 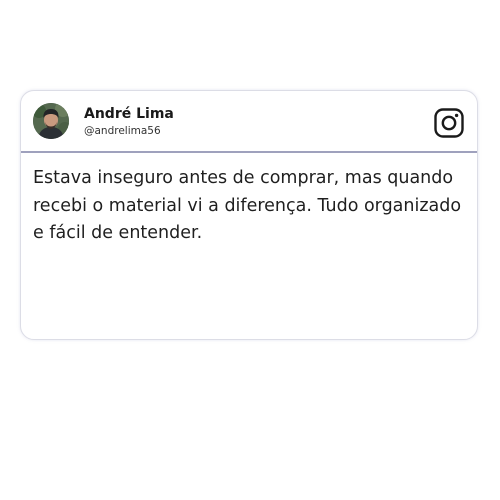 I want to click on card-header: André Lima @andrelima56, so click(x=249, y=122).